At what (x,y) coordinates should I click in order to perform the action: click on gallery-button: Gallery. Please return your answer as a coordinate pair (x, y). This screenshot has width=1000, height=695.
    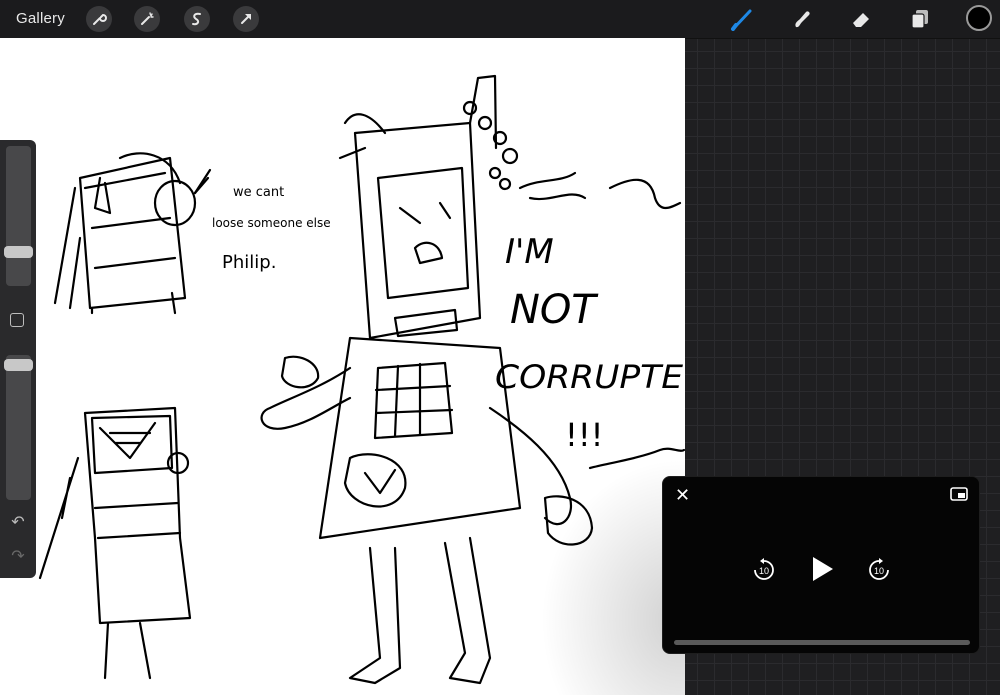
    Looking at the image, I should click on (40, 18).